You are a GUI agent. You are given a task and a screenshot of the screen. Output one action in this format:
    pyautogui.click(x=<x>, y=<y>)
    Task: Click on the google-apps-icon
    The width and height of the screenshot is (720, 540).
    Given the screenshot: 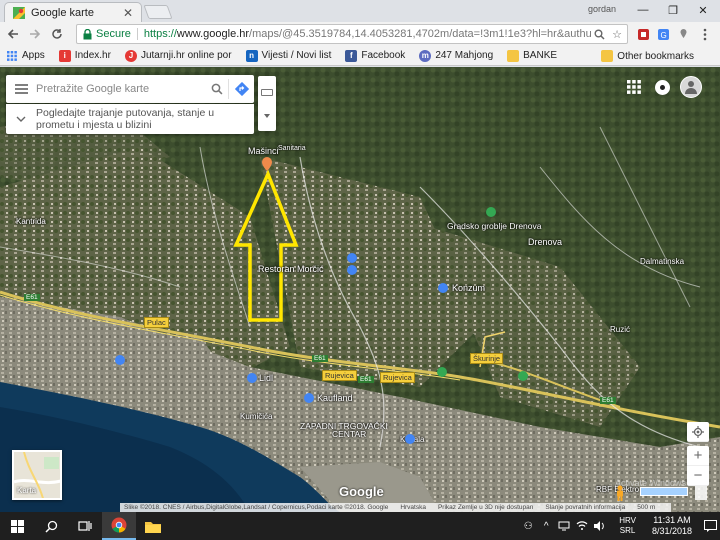 What is the action you would take?
    pyautogui.click(x=634, y=87)
    